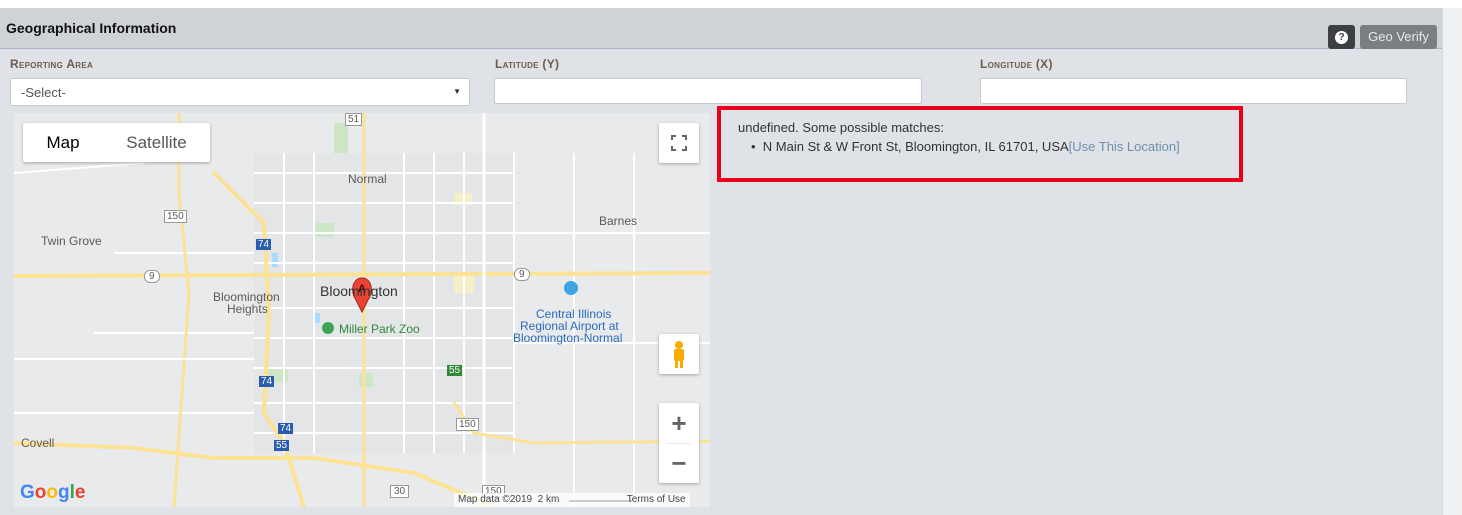 The width and height of the screenshot is (1462, 515). Describe the element at coordinates (175, 216) in the screenshot. I see `shield-us-150-top: 150` at that location.